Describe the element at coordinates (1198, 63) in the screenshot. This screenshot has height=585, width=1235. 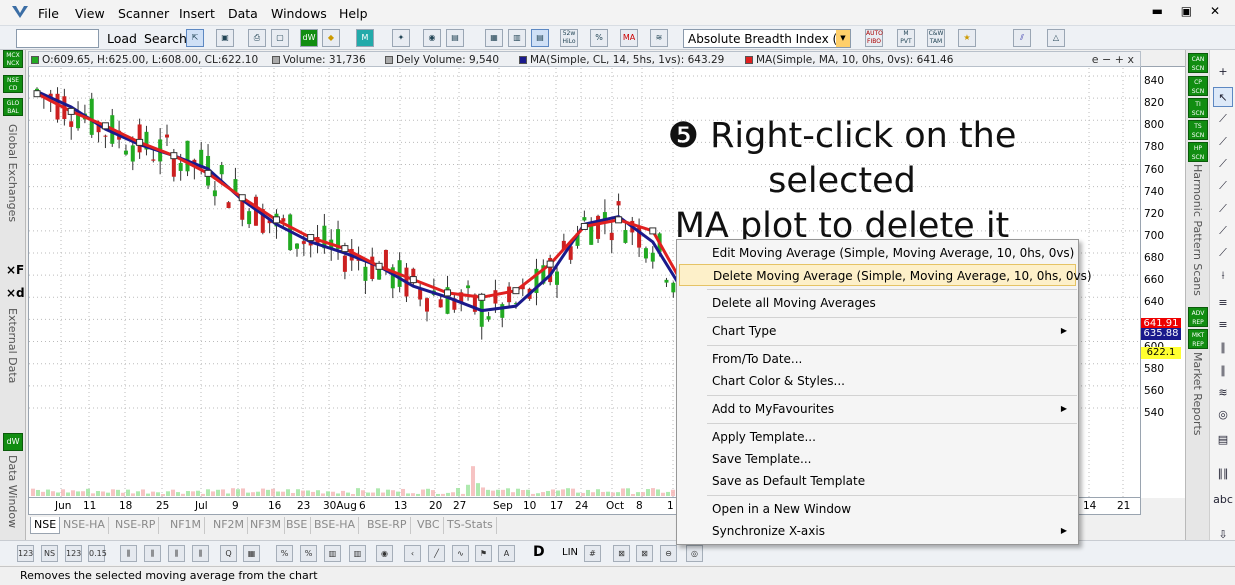
I see `can-scn-badge: CAN SCN` at that location.